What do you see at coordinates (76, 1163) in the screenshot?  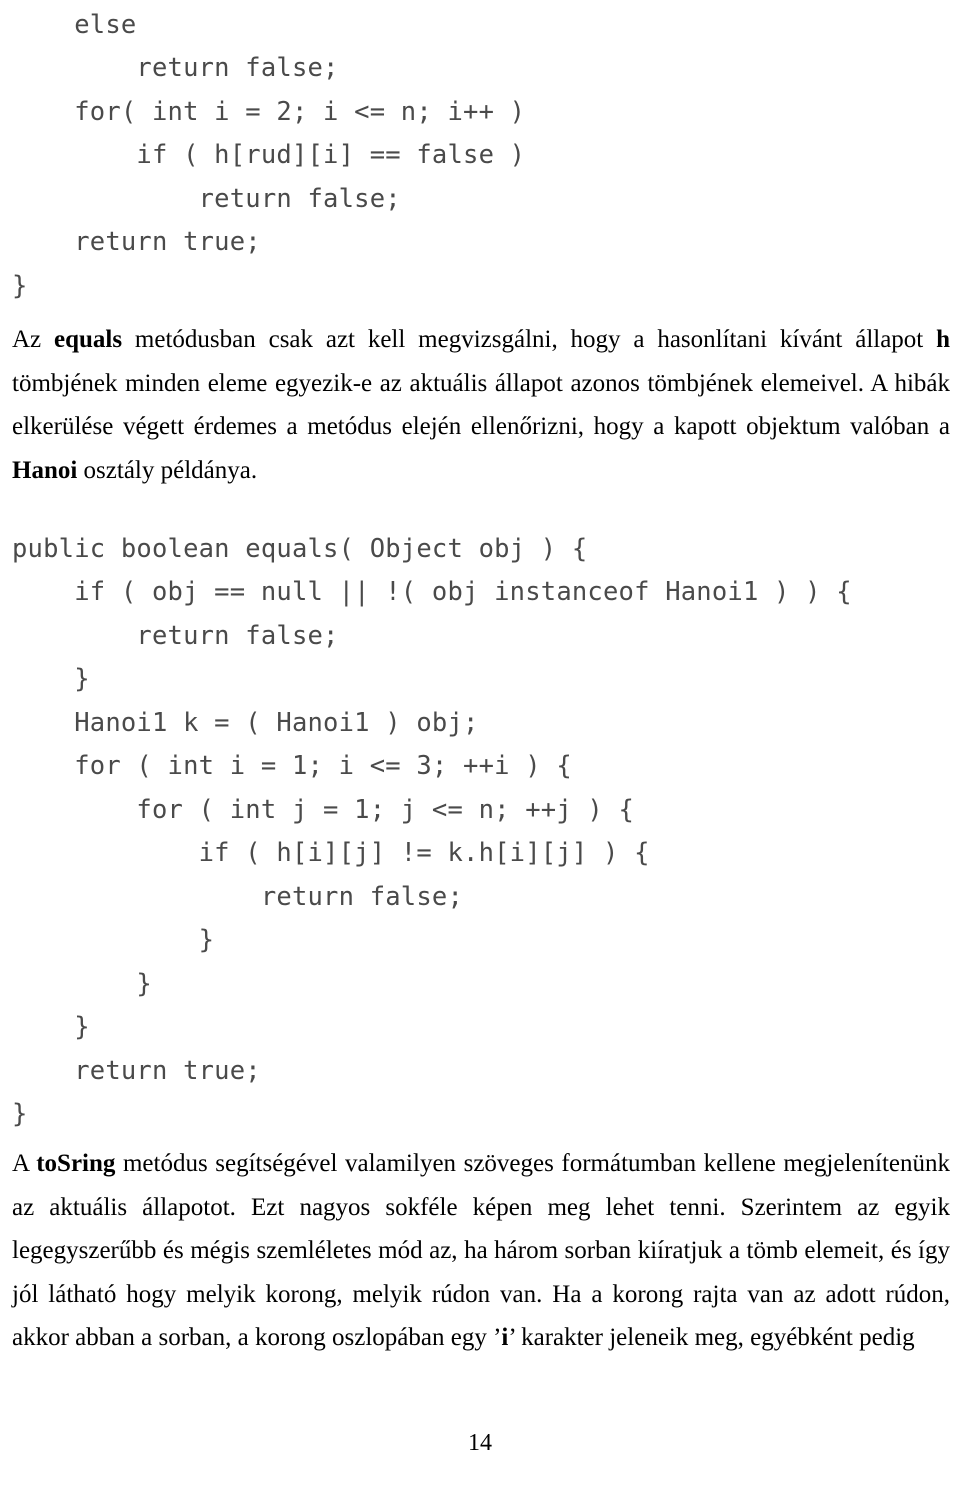 I see `emphasised-term: toSring` at bounding box center [76, 1163].